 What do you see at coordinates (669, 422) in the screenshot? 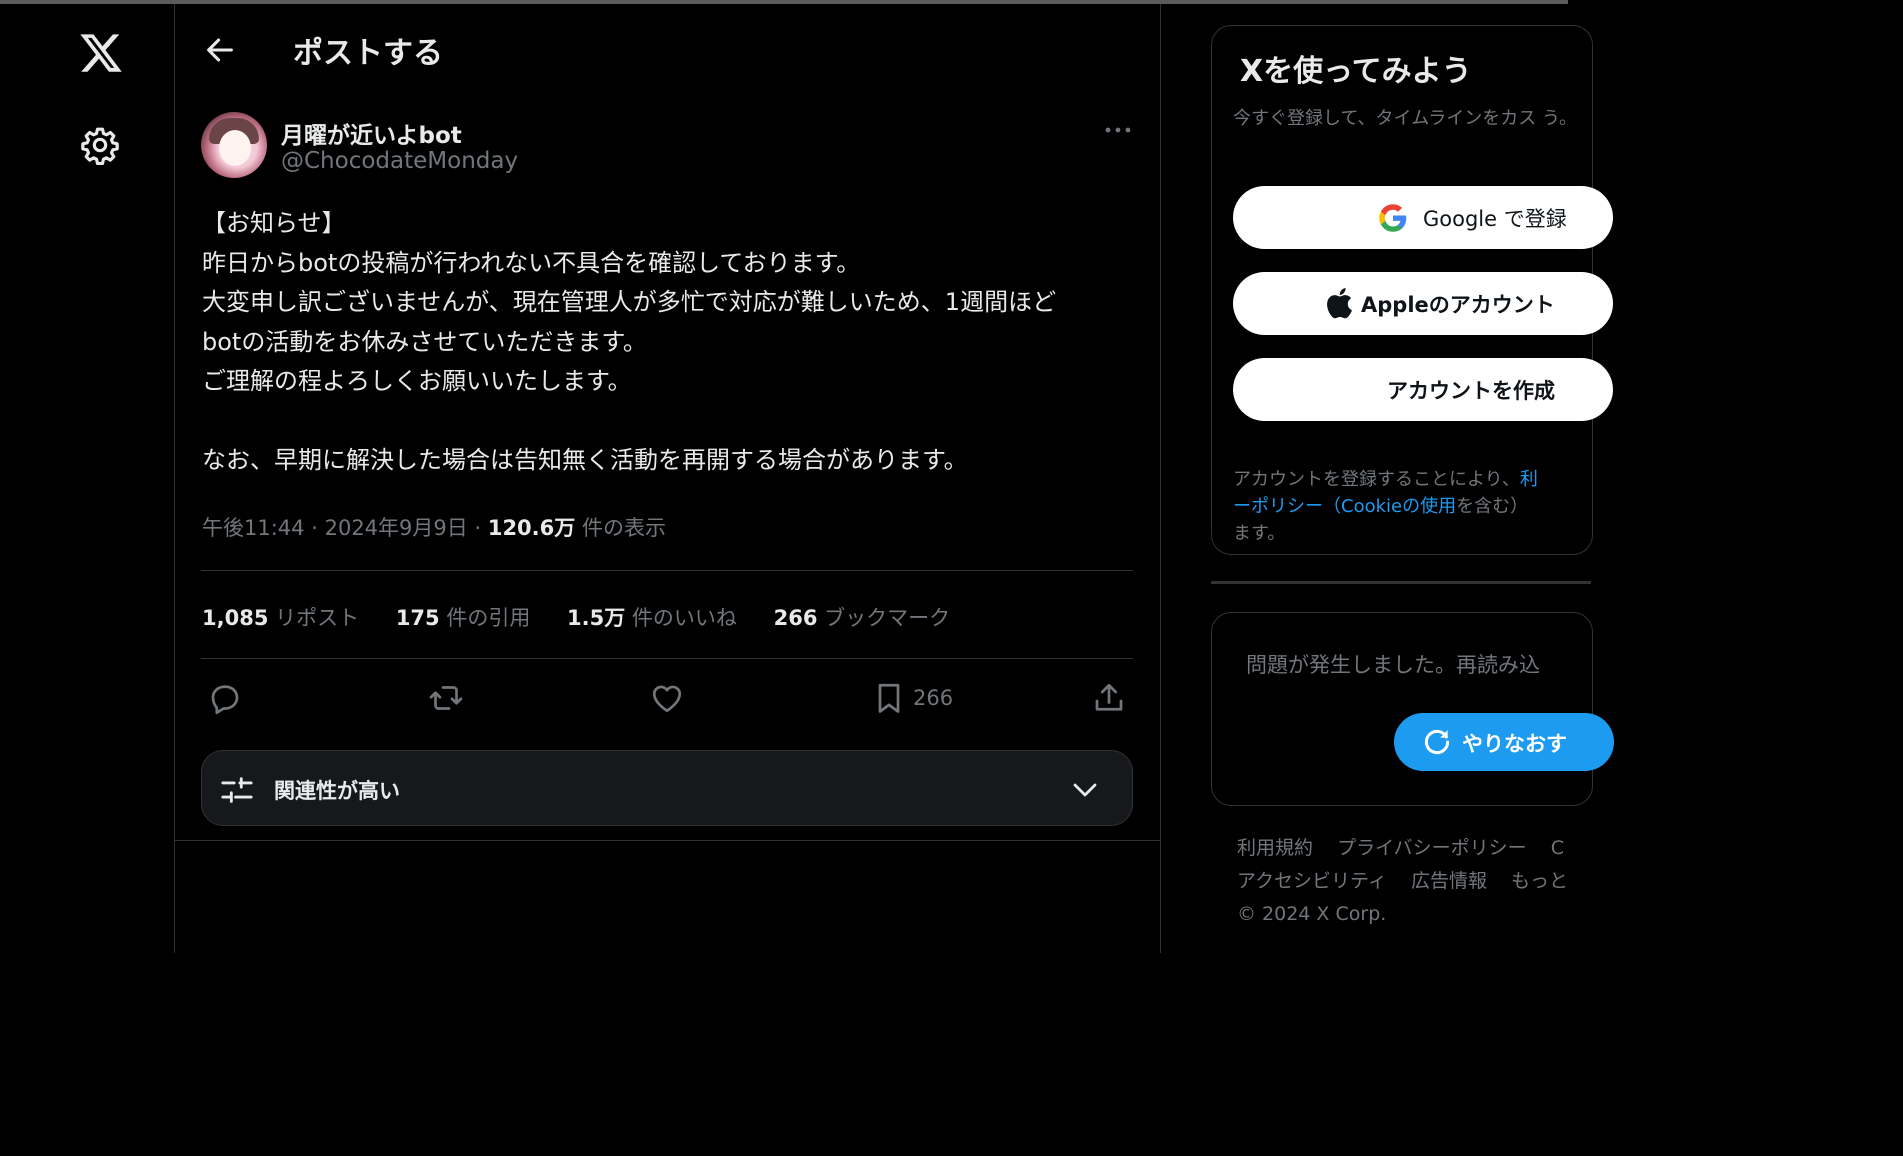
I see `tweet-line-blank` at bounding box center [669, 422].